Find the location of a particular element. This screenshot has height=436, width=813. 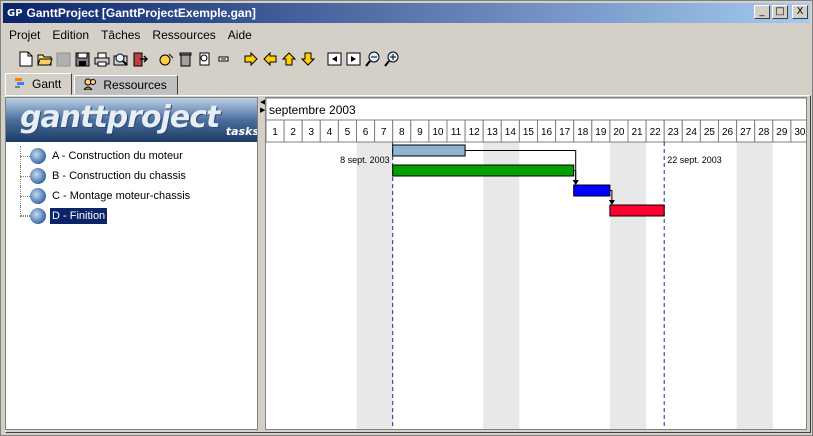

menu-bar: Projet Edition Tâches Ressources Aide is located at coordinates (130, 35).